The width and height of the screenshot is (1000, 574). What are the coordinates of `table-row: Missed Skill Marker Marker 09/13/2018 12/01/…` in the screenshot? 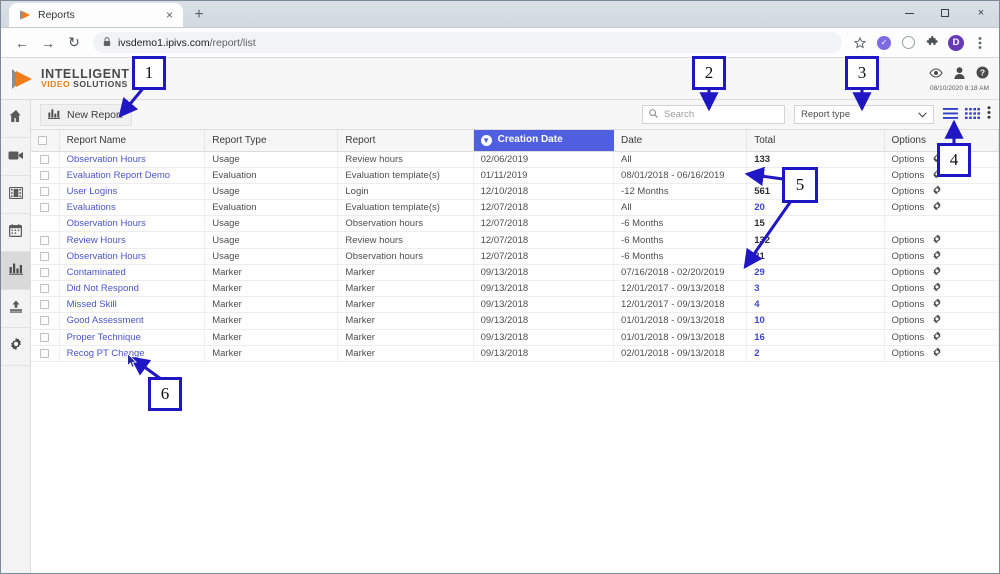 It's located at (515, 305).